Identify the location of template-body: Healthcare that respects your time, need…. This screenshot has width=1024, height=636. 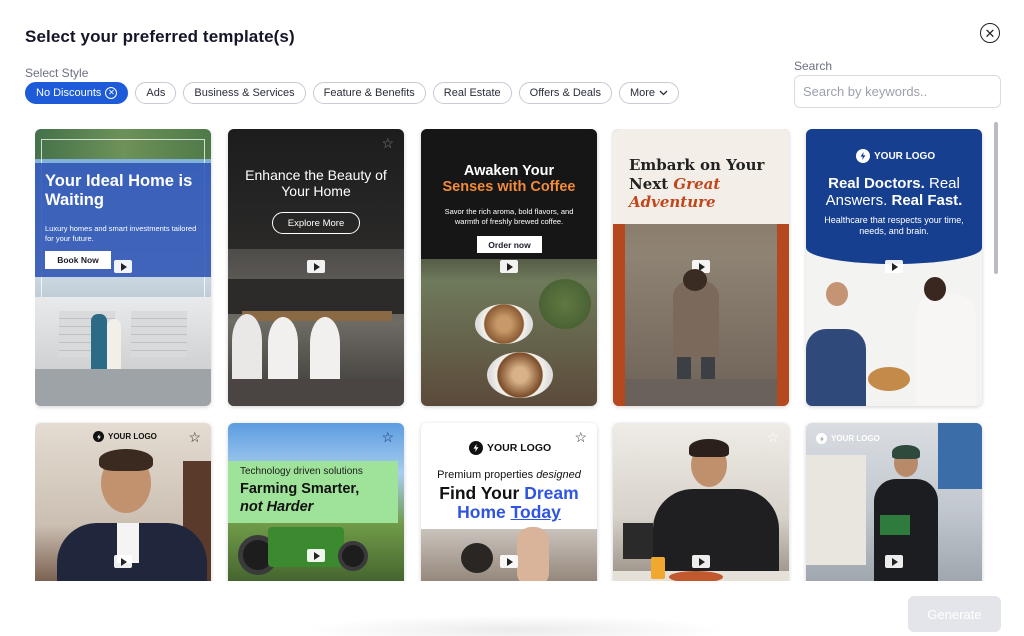
(894, 225).